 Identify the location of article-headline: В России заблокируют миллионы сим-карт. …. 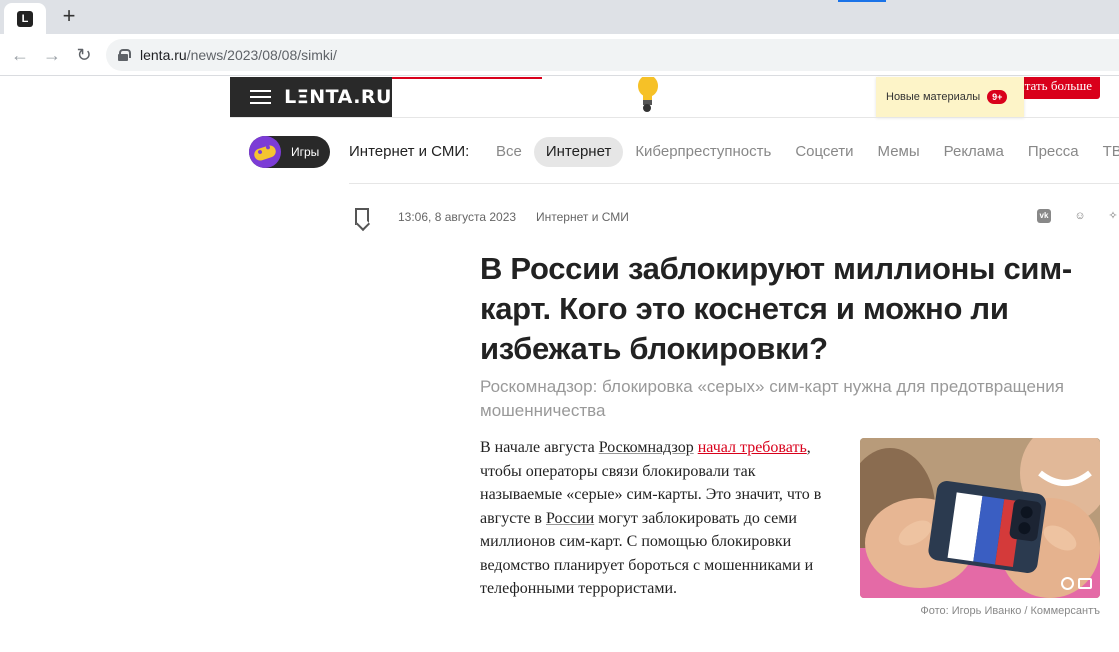
(776, 308).